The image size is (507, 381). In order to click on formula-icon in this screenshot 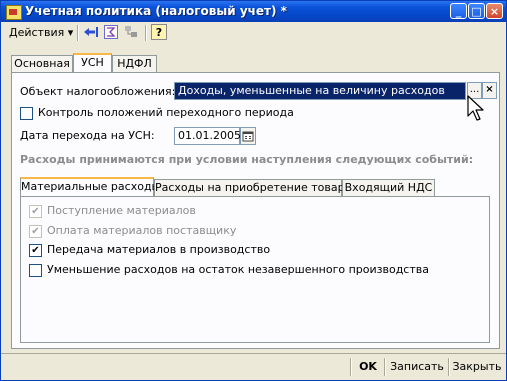, I will do `click(111, 32)`.